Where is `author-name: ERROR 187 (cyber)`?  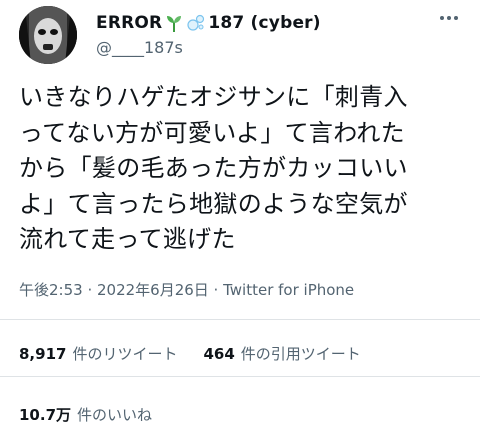 author-name: ERROR 187 (cyber) is located at coordinates (208, 23).